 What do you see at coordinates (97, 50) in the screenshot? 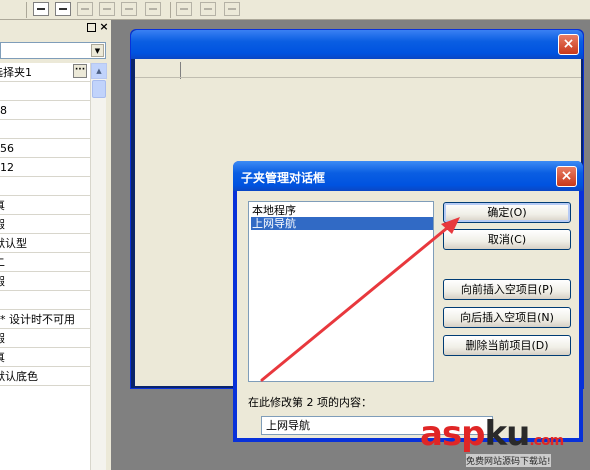
I see `chevron-down-icon: ▼` at bounding box center [97, 50].